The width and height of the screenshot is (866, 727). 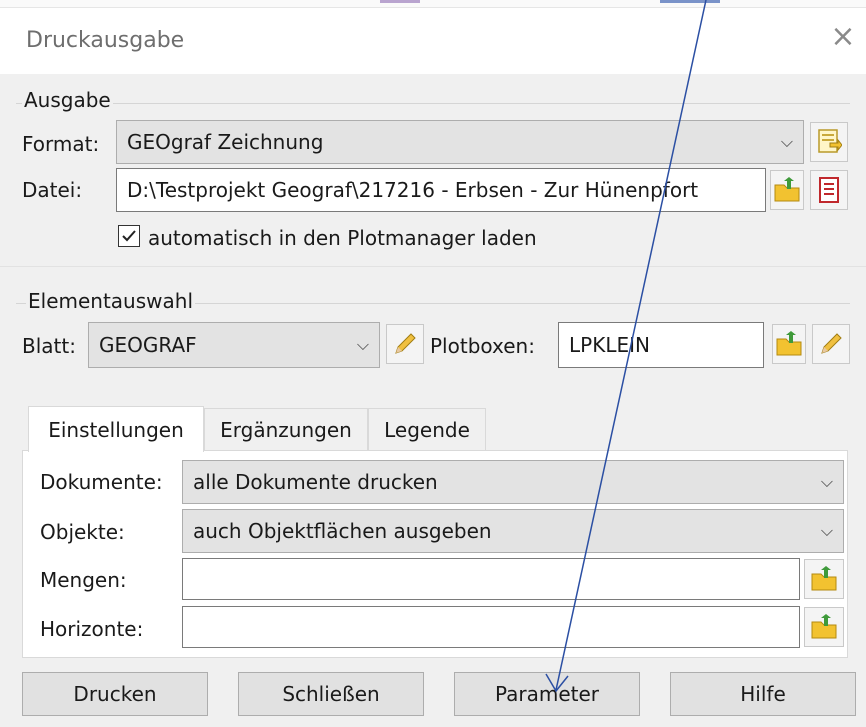 I want to click on plotboxen-label: Plotboxen:, so click(x=482, y=346).